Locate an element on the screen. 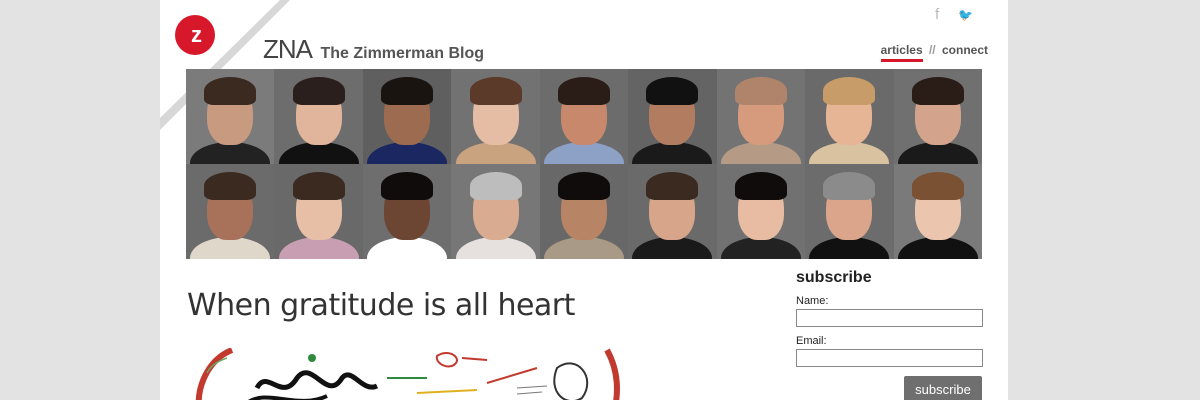 The width and height of the screenshot is (1200, 400). article-image is located at coordinates (407, 374).